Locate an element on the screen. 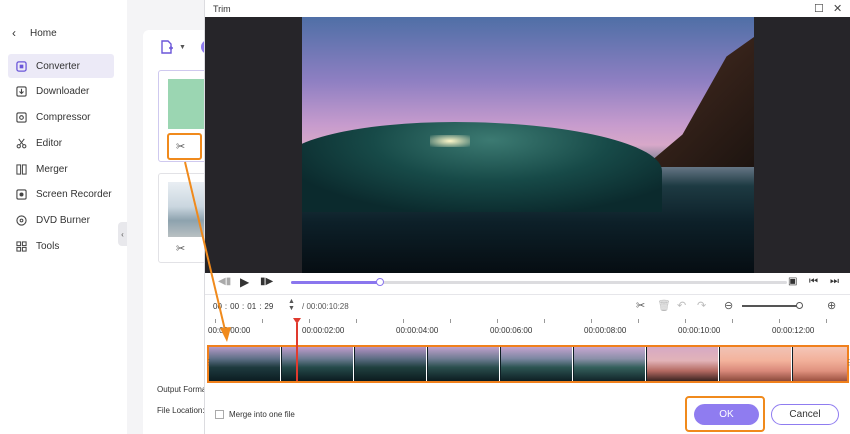 This screenshot has width=850, height=434. ruler-label: 00:00:02:00 is located at coordinates (323, 330).